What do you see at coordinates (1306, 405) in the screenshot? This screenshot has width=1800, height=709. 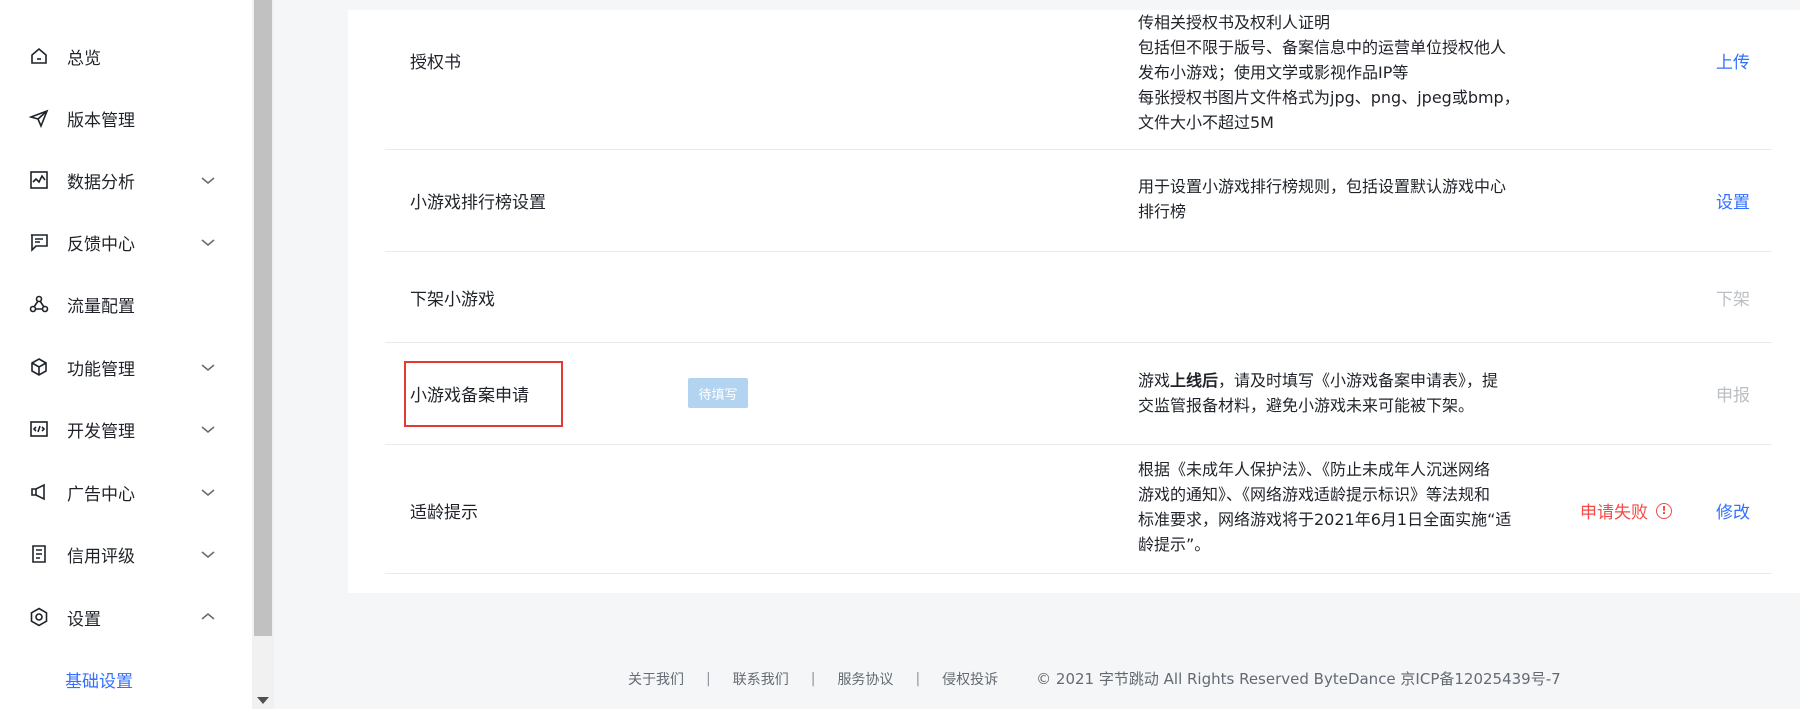 I see `desc-line: 交监管报备材料，避免小游戏未来可能被下架。` at bounding box center [1306, 405].